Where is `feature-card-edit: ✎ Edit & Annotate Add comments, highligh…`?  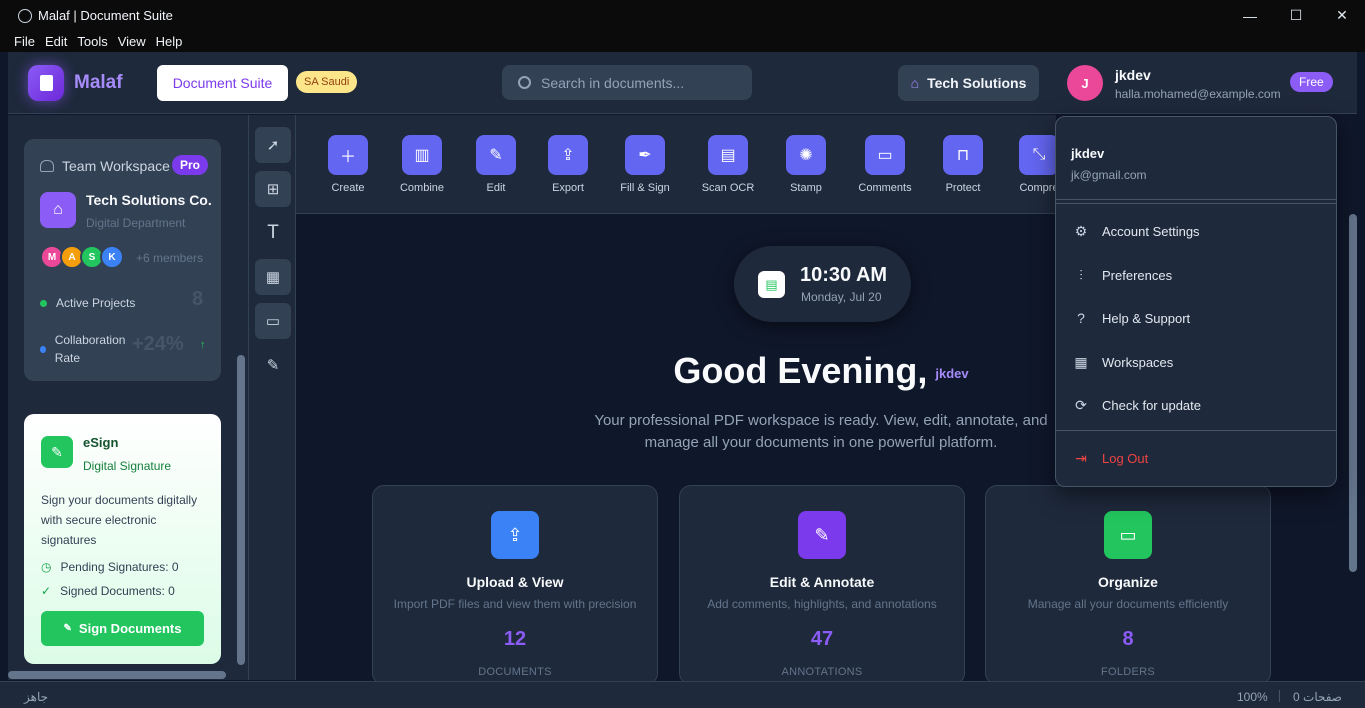 feature-card-edit: ✎ Edit & Annotate Add comments, highligh… is located at coordinates (822, 585).